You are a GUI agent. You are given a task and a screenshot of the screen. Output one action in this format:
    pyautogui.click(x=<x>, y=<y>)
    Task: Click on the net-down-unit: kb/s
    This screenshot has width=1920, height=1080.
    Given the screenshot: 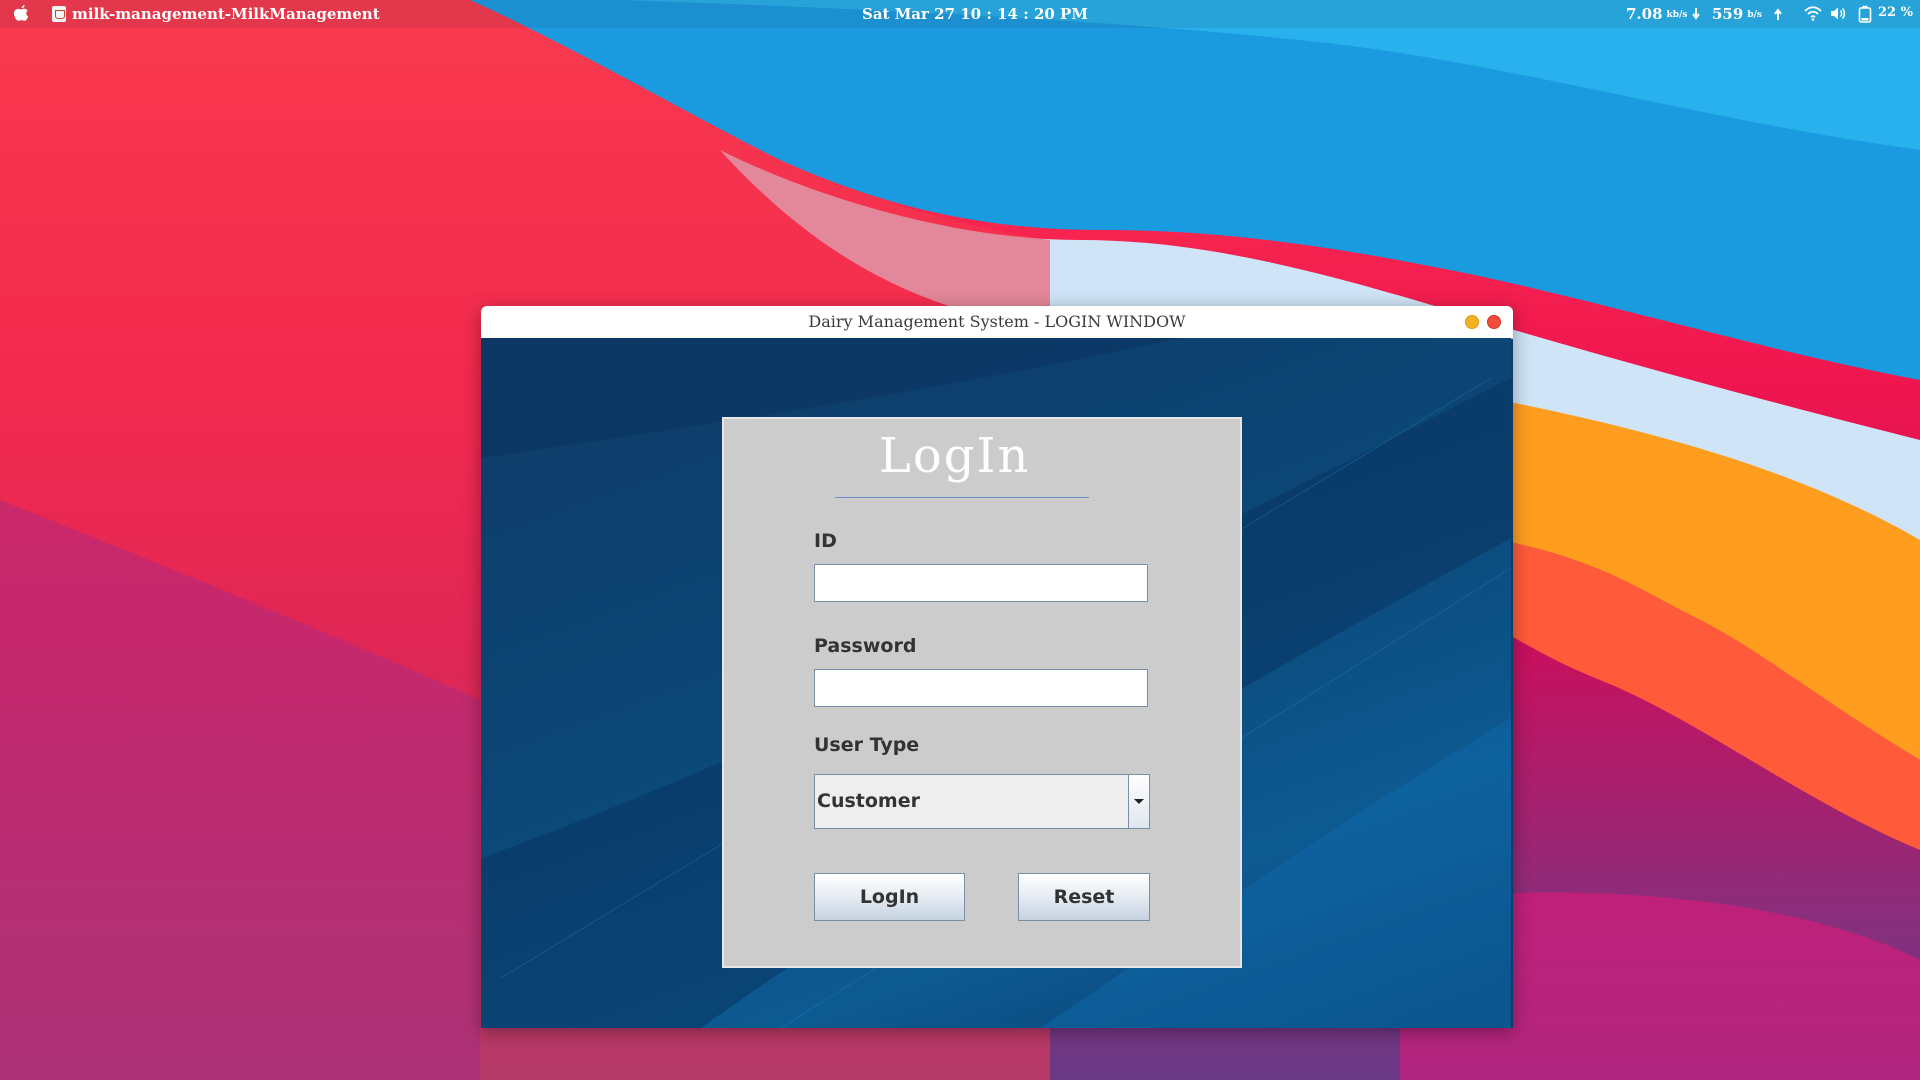 What is the action you would take?
    pyautogui.click(x=1677, y=15)
    